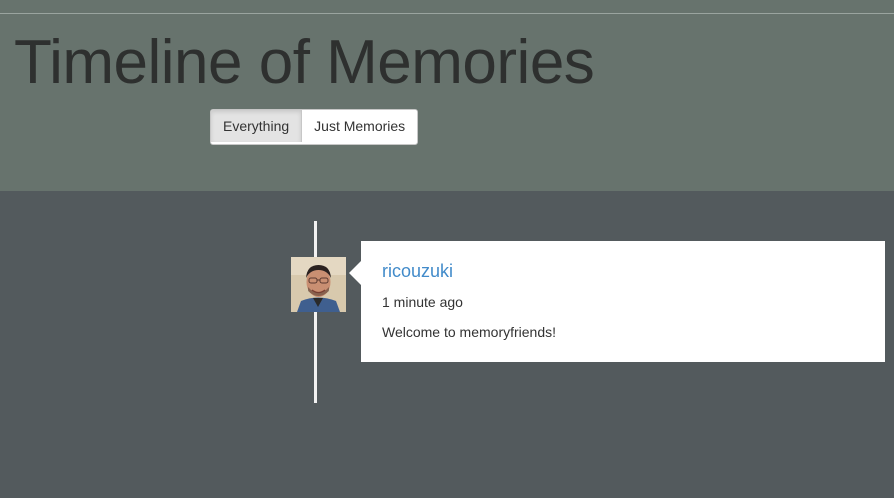  What do you see at coordinates (304, 62) in the screenshot?
I see `page-title: Timeline of Memories` at bounding box center [304, 62].